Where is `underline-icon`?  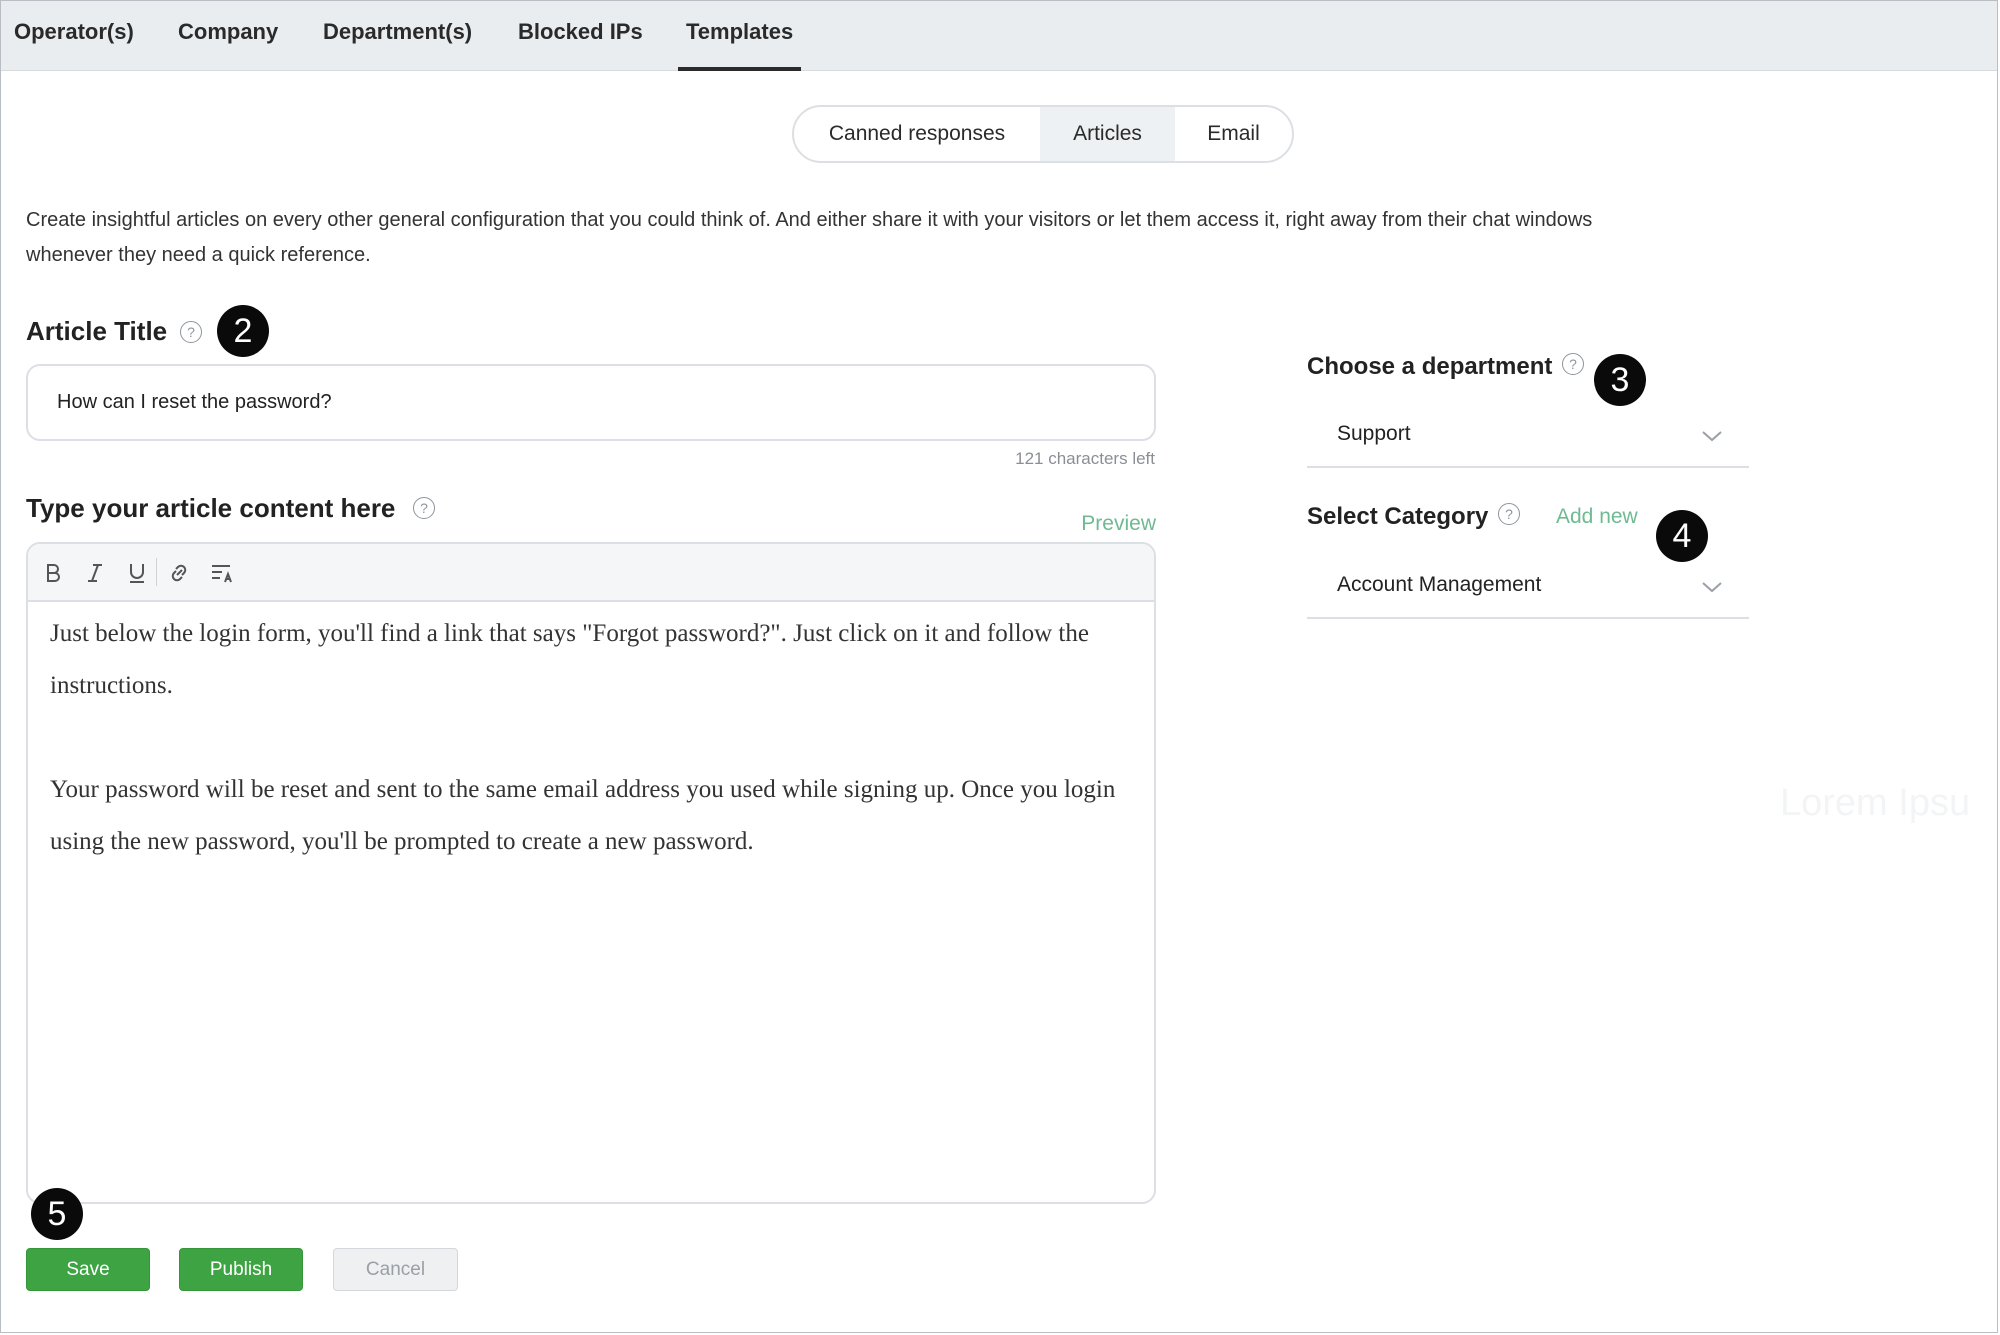
underline-icon is located at coordinates (137, 573).